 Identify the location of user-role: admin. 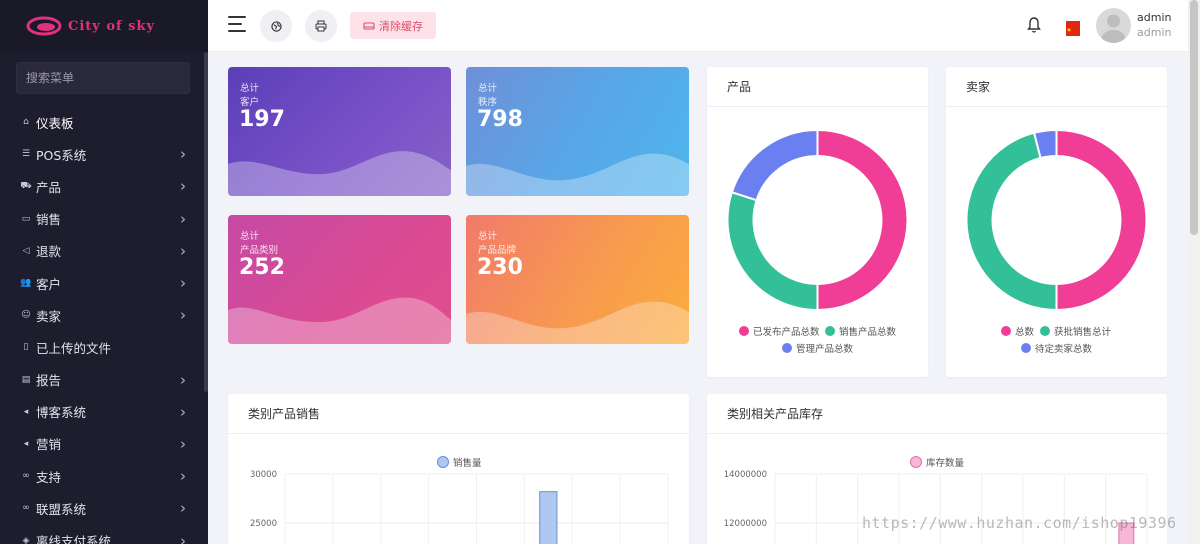
(1154, 32).